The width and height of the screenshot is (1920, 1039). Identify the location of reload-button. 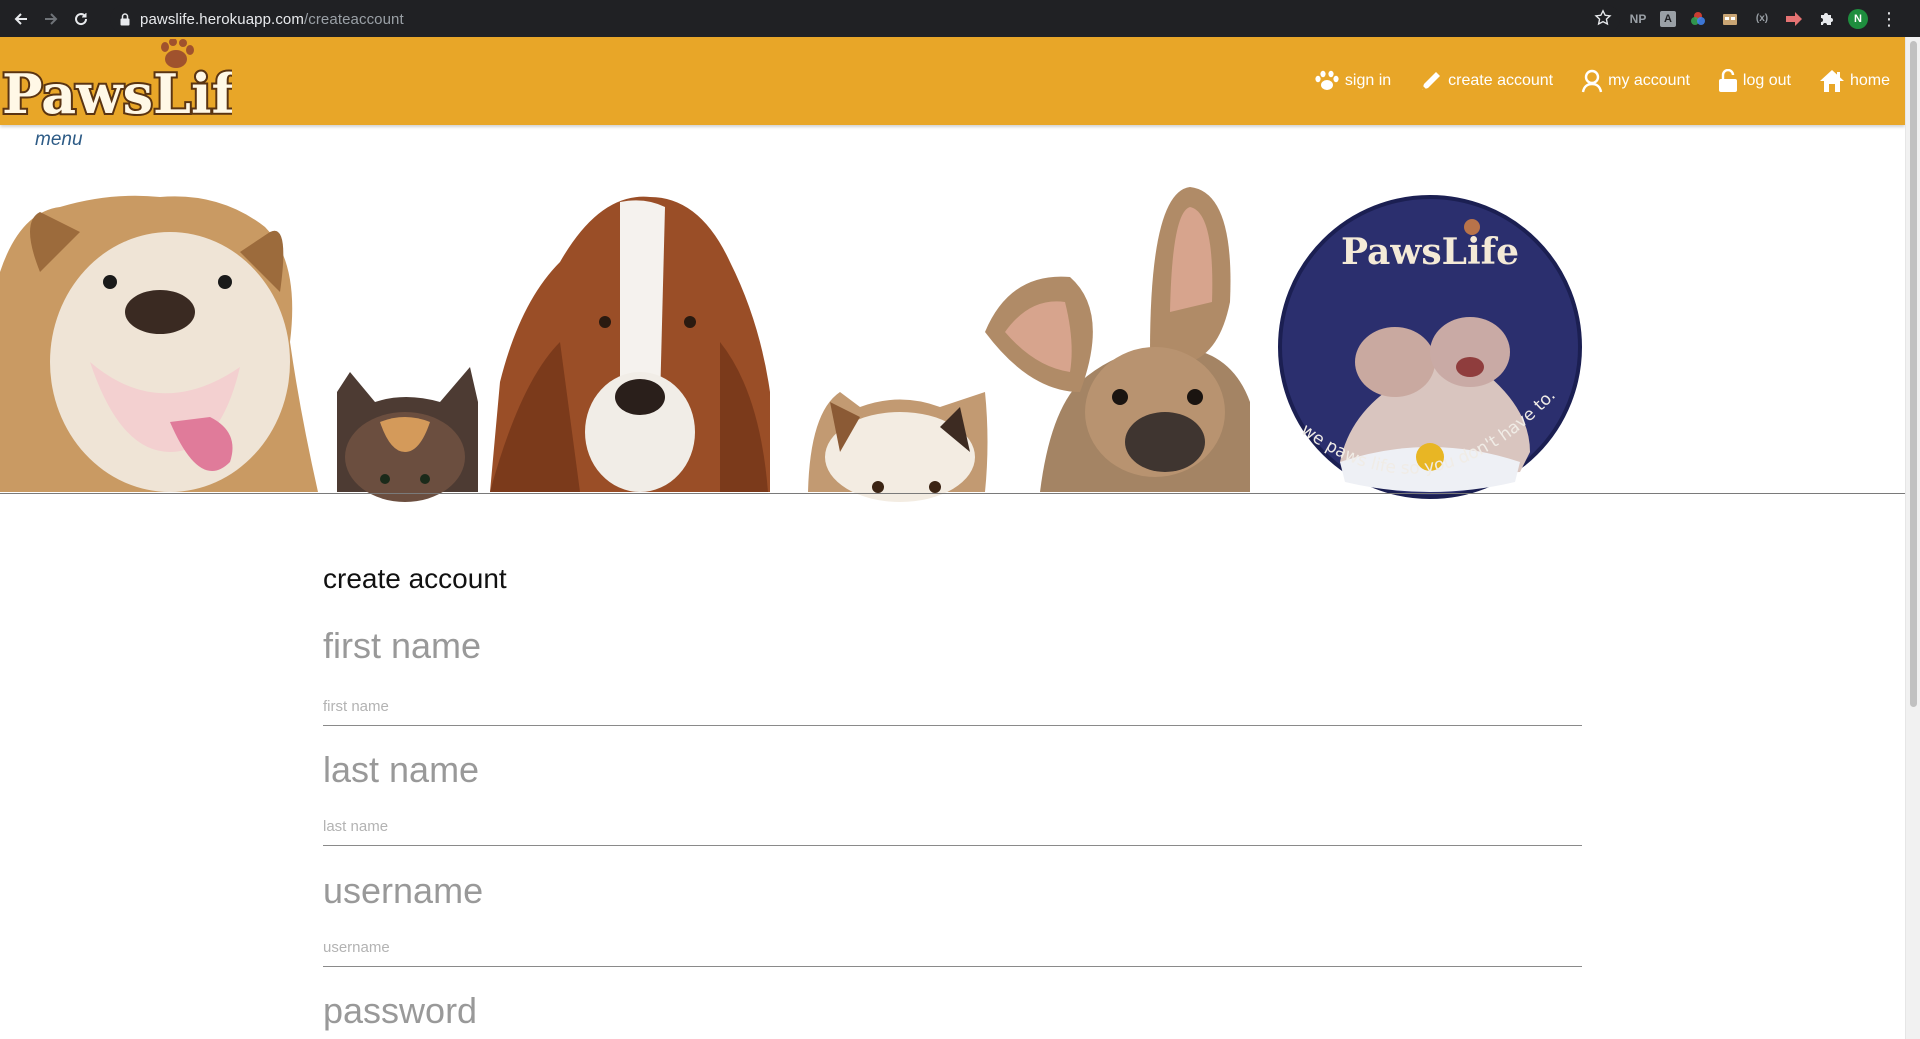
(81, 19).